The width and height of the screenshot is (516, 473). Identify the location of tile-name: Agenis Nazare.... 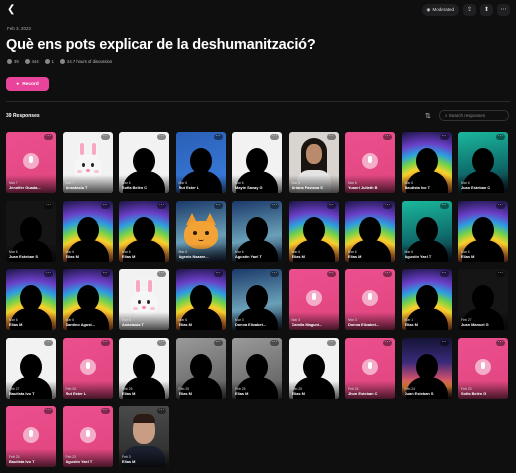
(193, 256).